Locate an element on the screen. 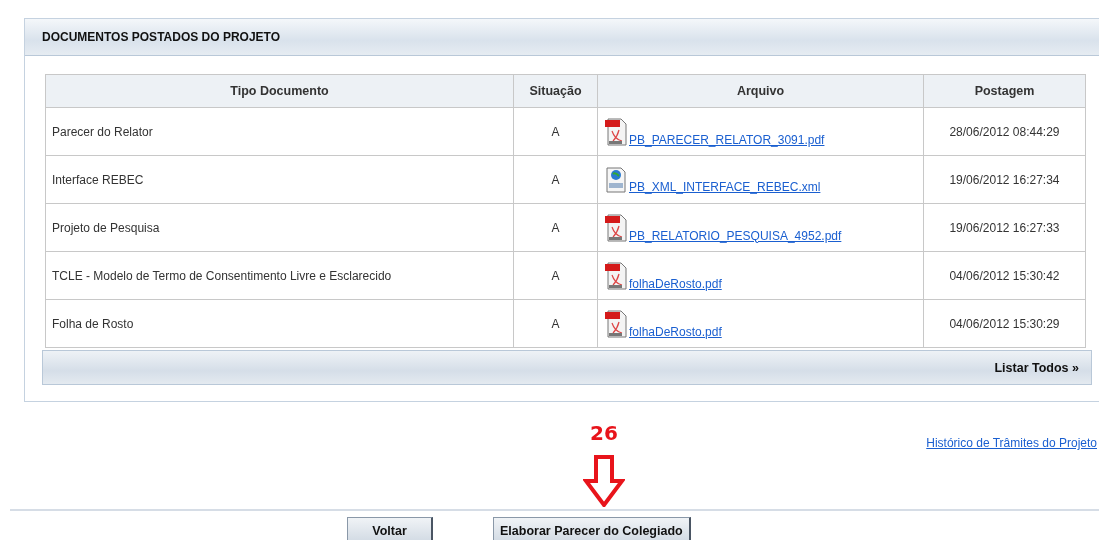 Image resolution: width=1099 pixels, height=540 pixels. file-link: PB_XML_INTERFACE_REBEC.xml is located at coordinates (725, 186).